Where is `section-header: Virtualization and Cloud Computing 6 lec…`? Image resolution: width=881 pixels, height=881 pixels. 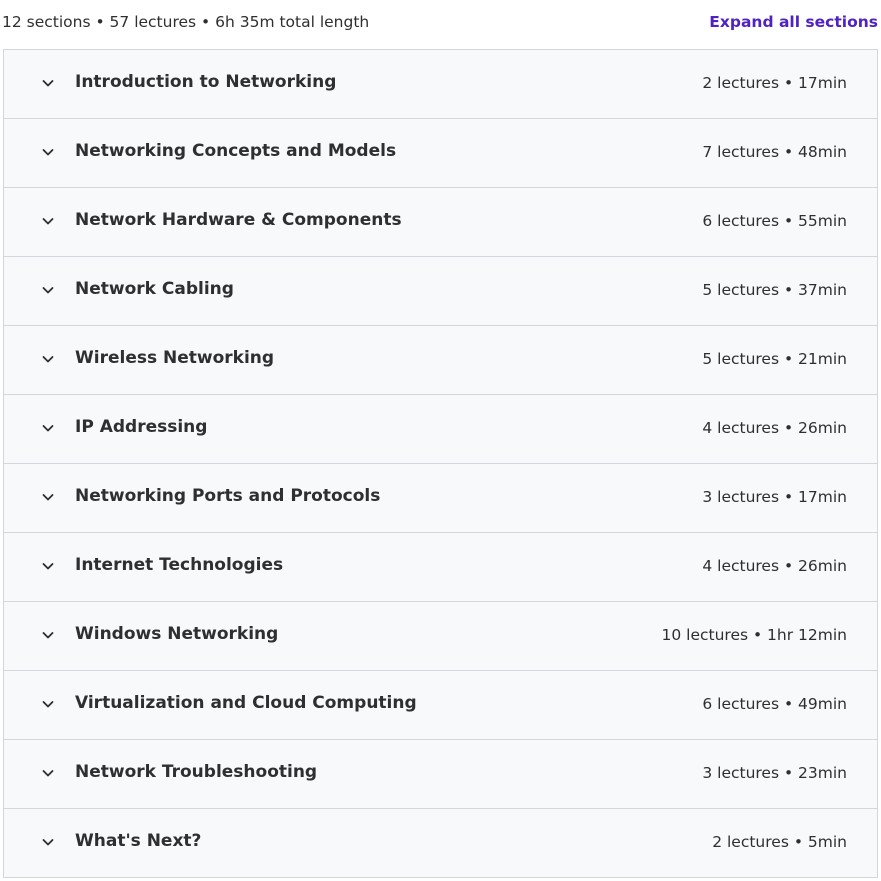 section-header: Virtualization and Cloud Computing 6 lec… is located at coordinates (440, 705).